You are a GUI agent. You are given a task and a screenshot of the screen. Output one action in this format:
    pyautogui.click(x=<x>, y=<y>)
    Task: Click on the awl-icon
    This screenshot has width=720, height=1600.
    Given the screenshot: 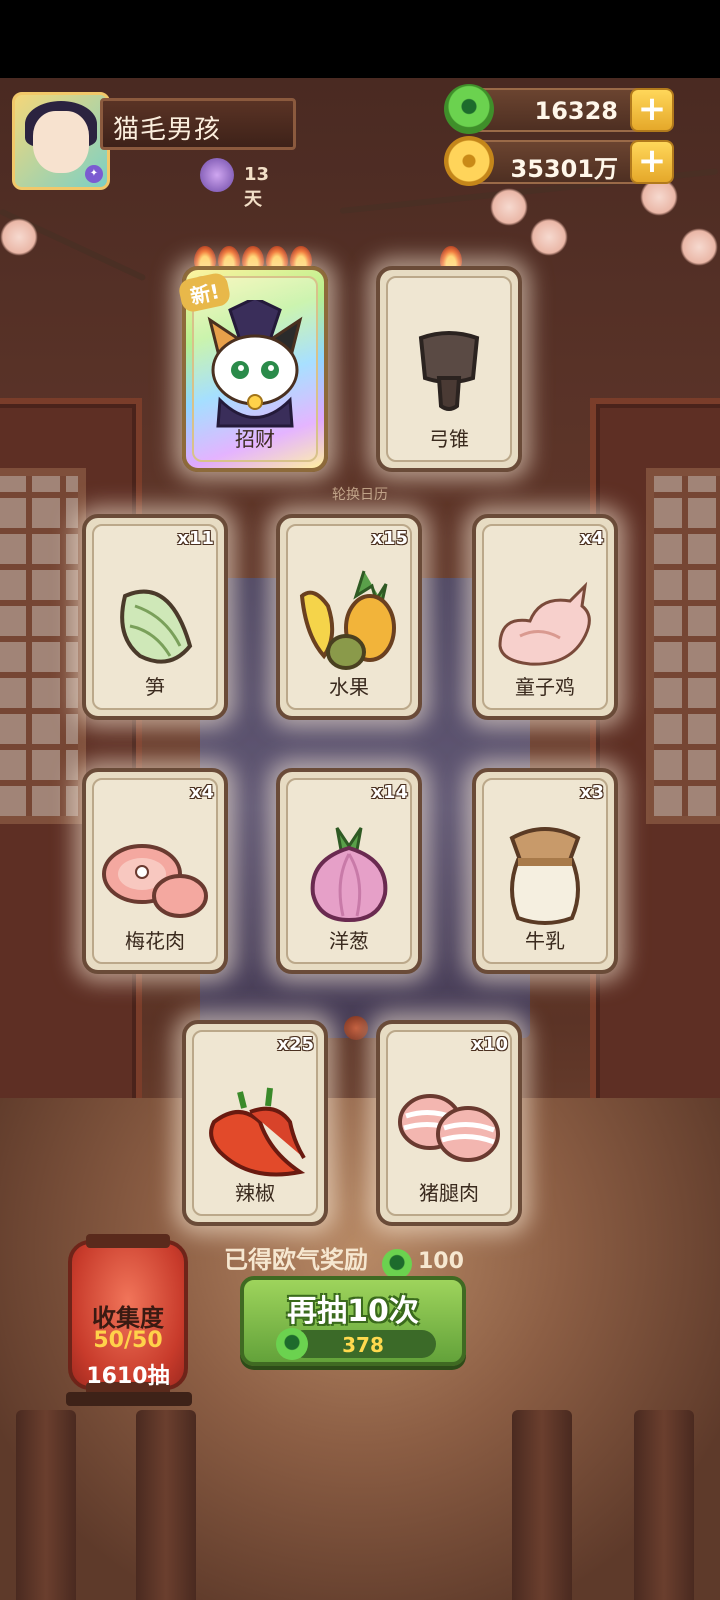 What is the action you would take?
    pyautogui.click(x=449, y=371)
    